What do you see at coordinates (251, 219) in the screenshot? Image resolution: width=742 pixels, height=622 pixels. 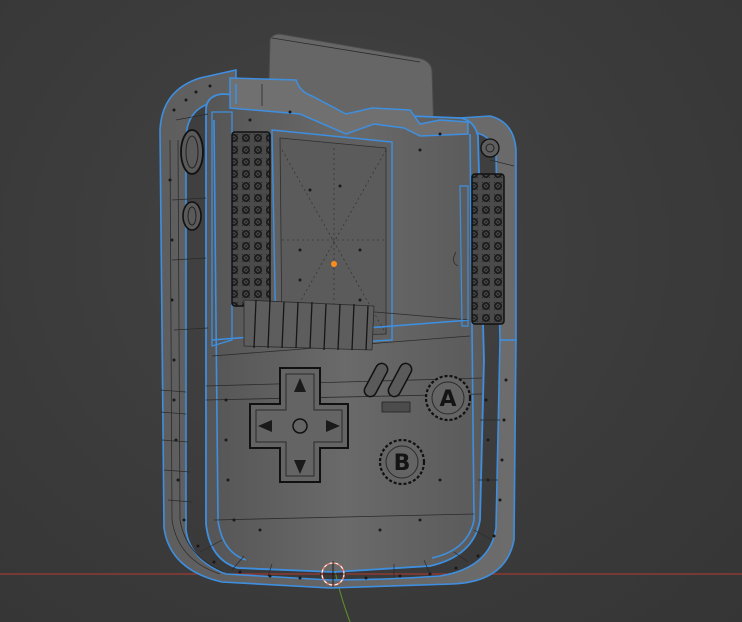 I see `speaker-grill-left` at bounding box center [251, 219].